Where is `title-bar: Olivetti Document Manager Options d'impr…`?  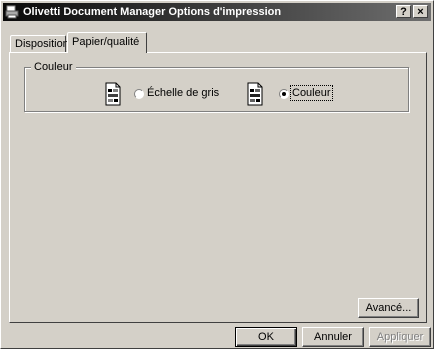
title-bar: Olivetti Document Manager Options d'impr… is located at coordinates (217, 12).